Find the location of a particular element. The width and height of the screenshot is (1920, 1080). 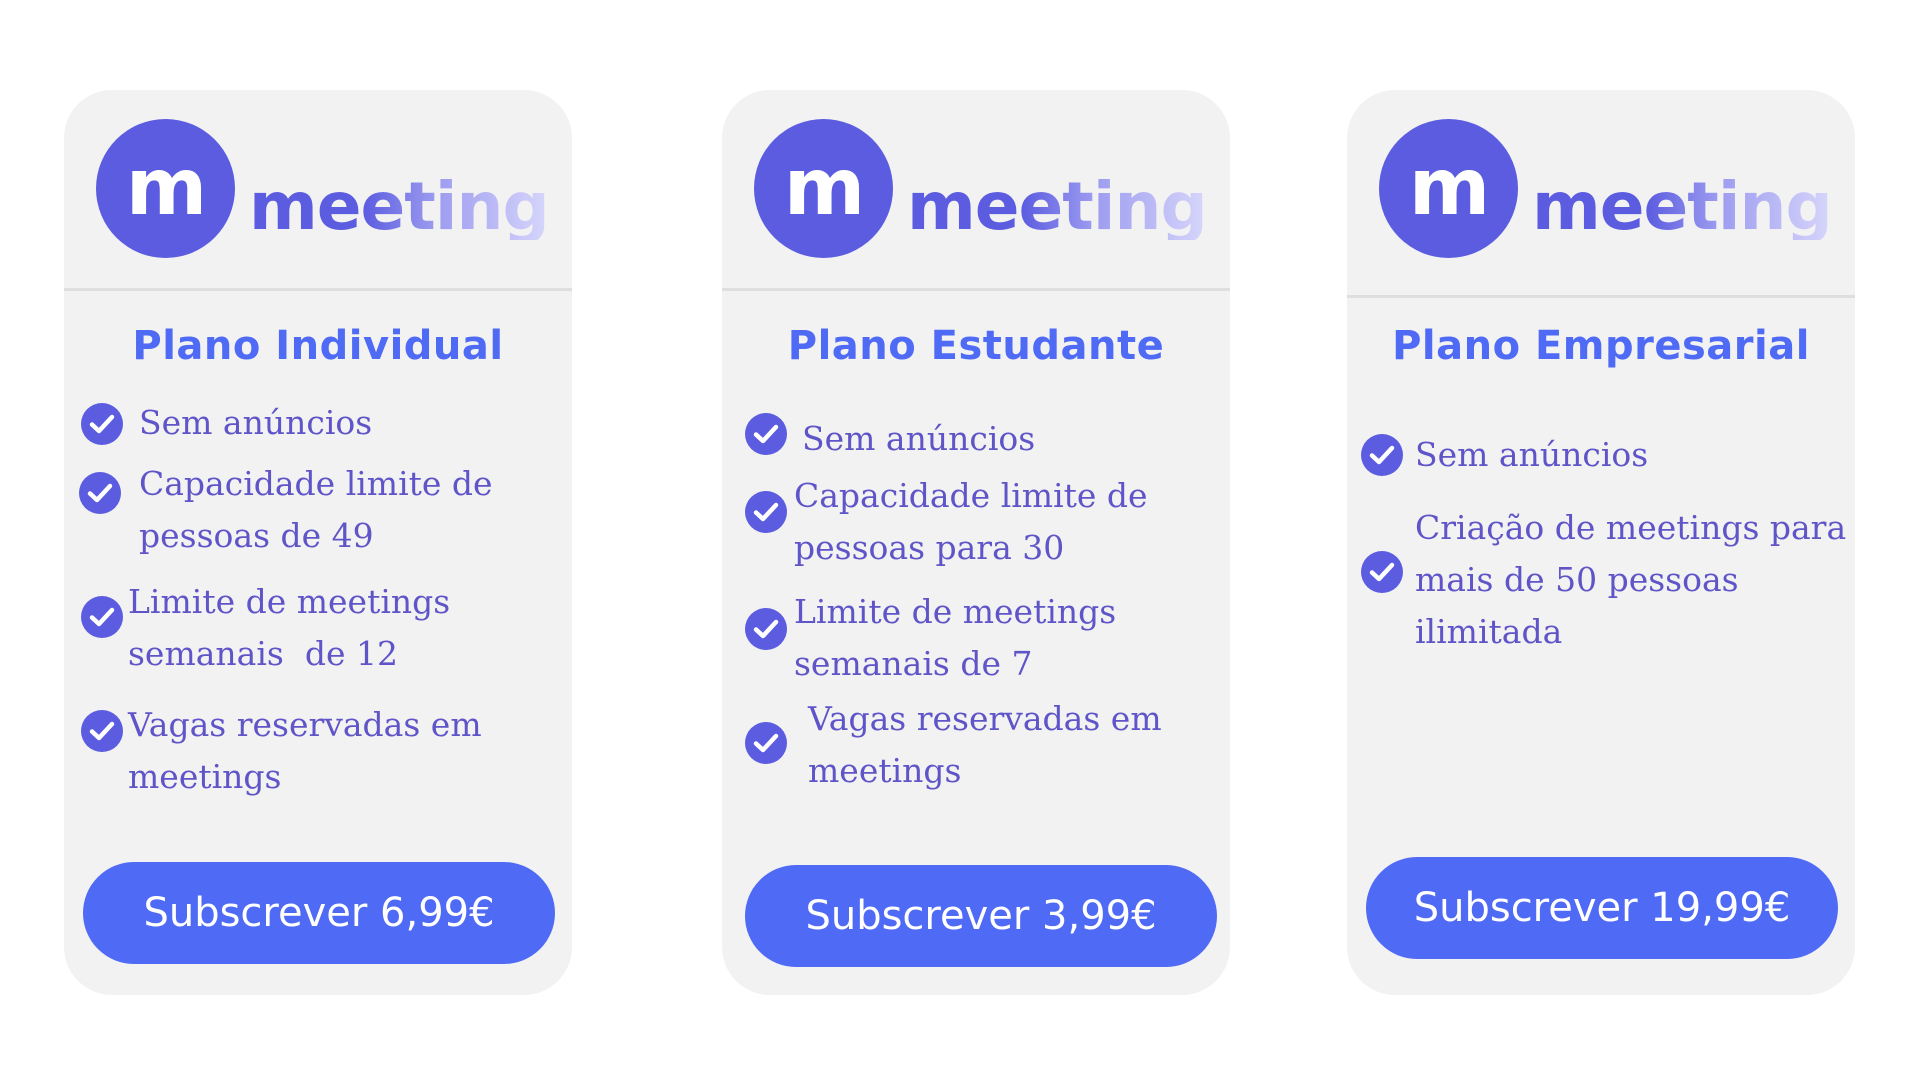

feature-text: Capacidade limite de pessoas para 30 is located at coordinates (971, 521).